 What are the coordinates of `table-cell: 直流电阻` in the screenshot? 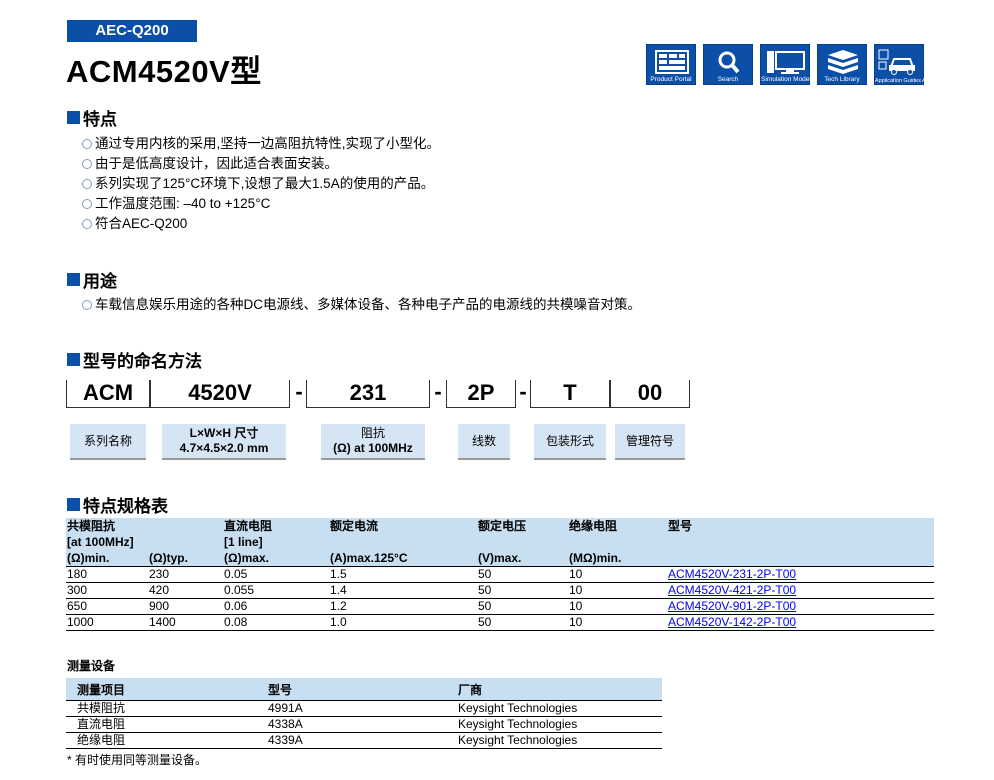 It's located at (167, 724).